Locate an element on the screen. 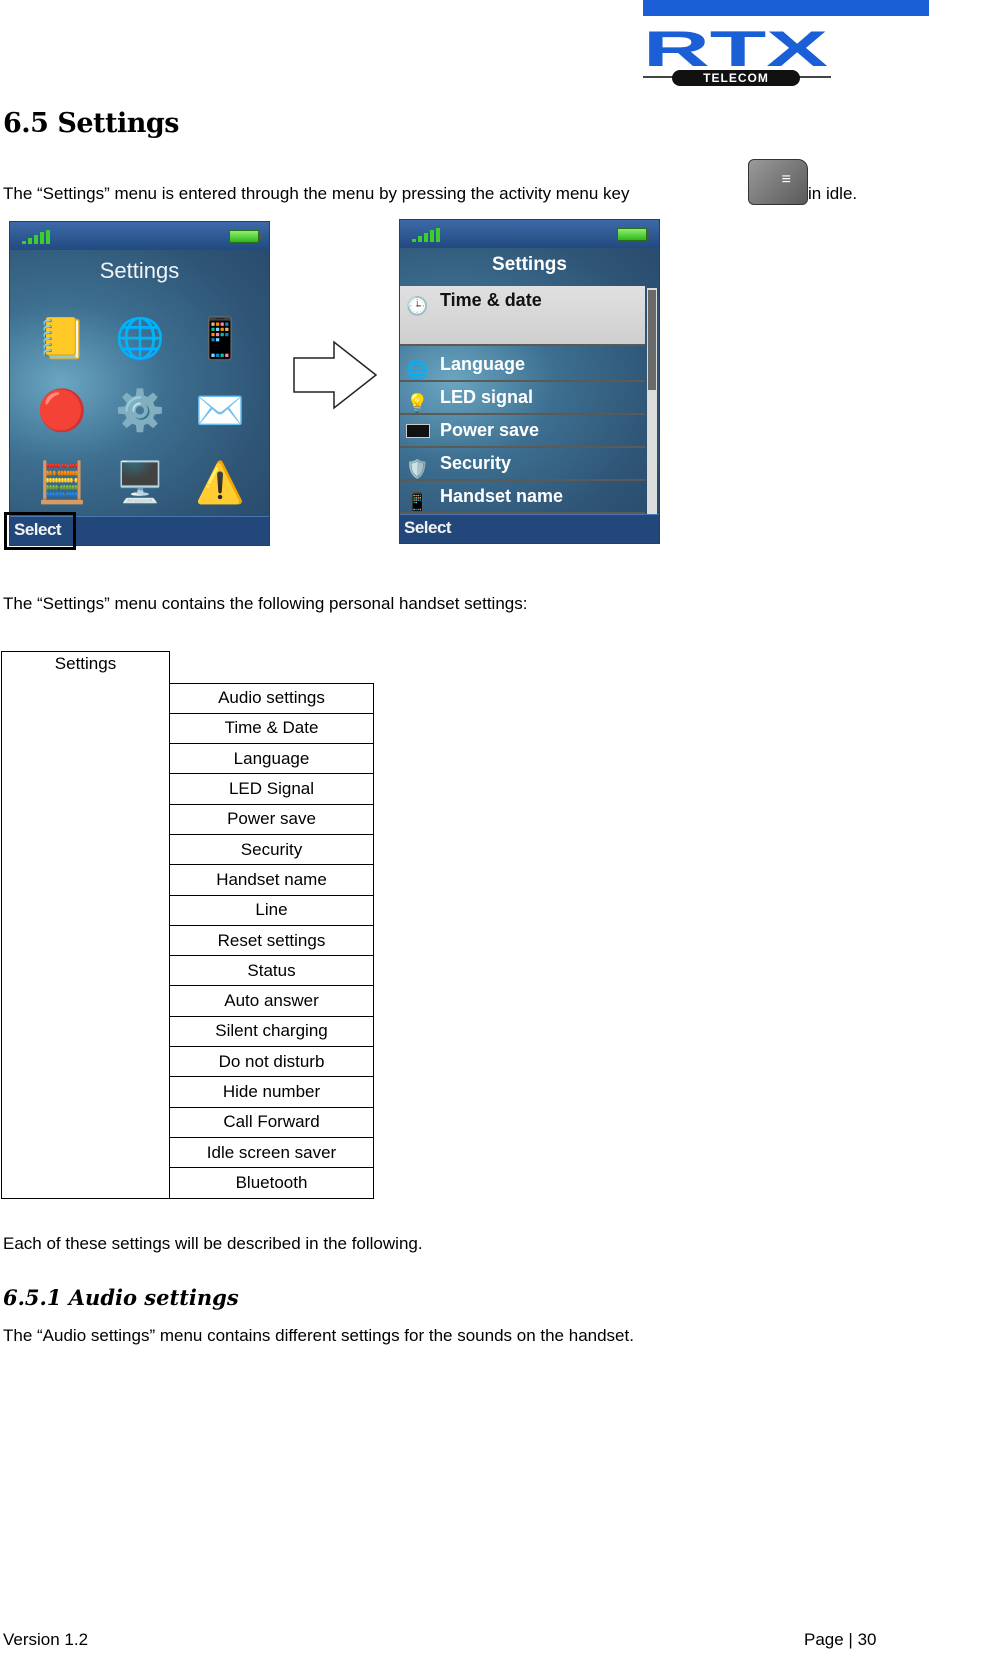 The image size is (985, 1663). phonebook-icon: 📒 is located at coordinates (62, 338).